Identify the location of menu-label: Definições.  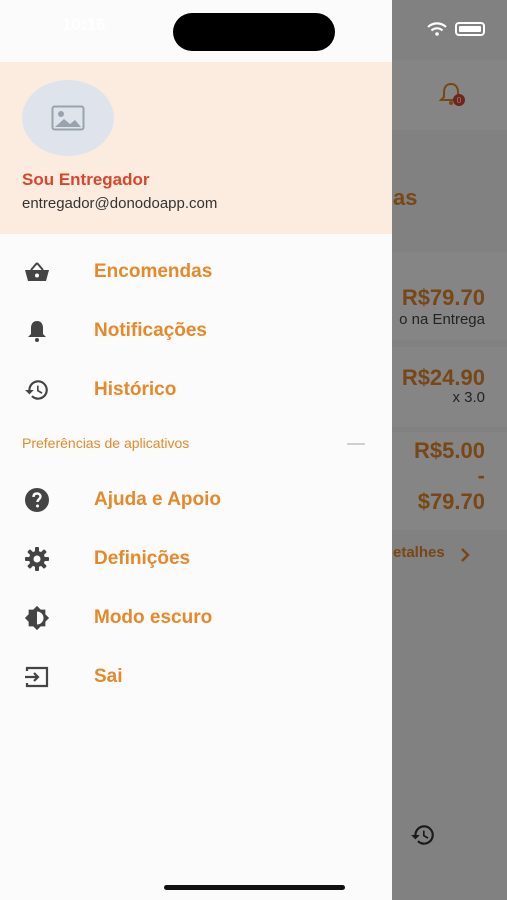
(142, 558).